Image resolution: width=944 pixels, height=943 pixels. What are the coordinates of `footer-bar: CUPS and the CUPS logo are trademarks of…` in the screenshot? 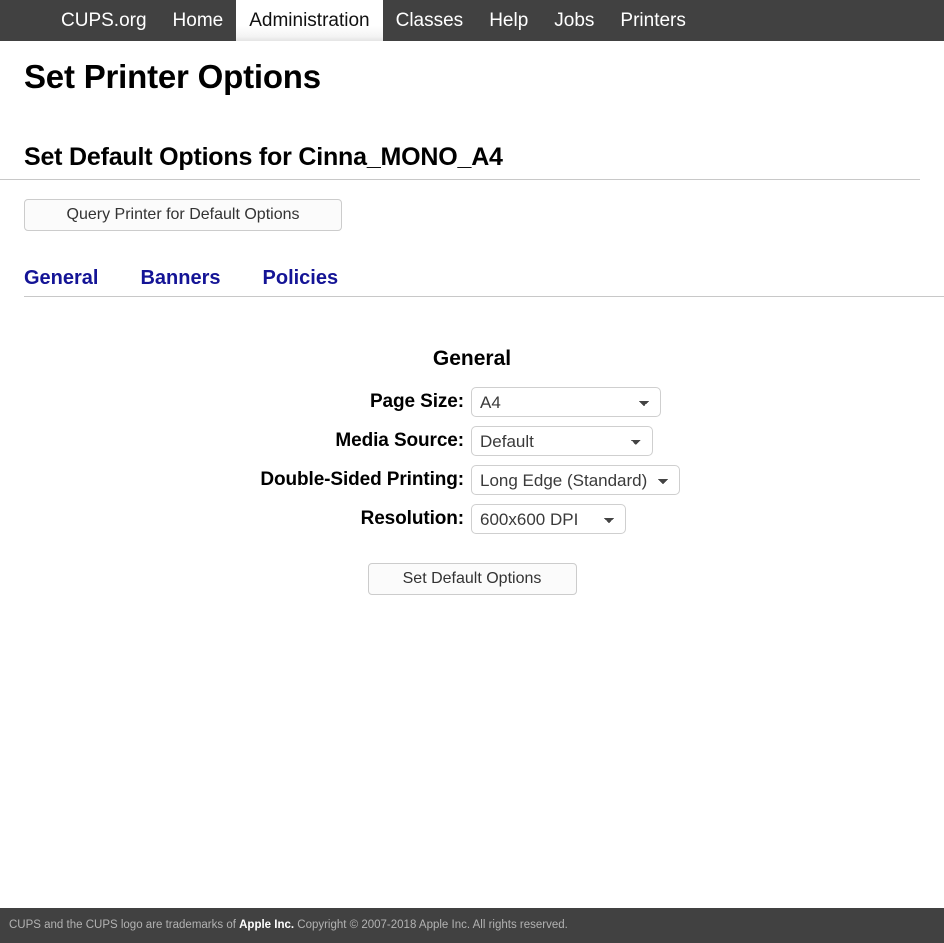 It's located at (472, 925).